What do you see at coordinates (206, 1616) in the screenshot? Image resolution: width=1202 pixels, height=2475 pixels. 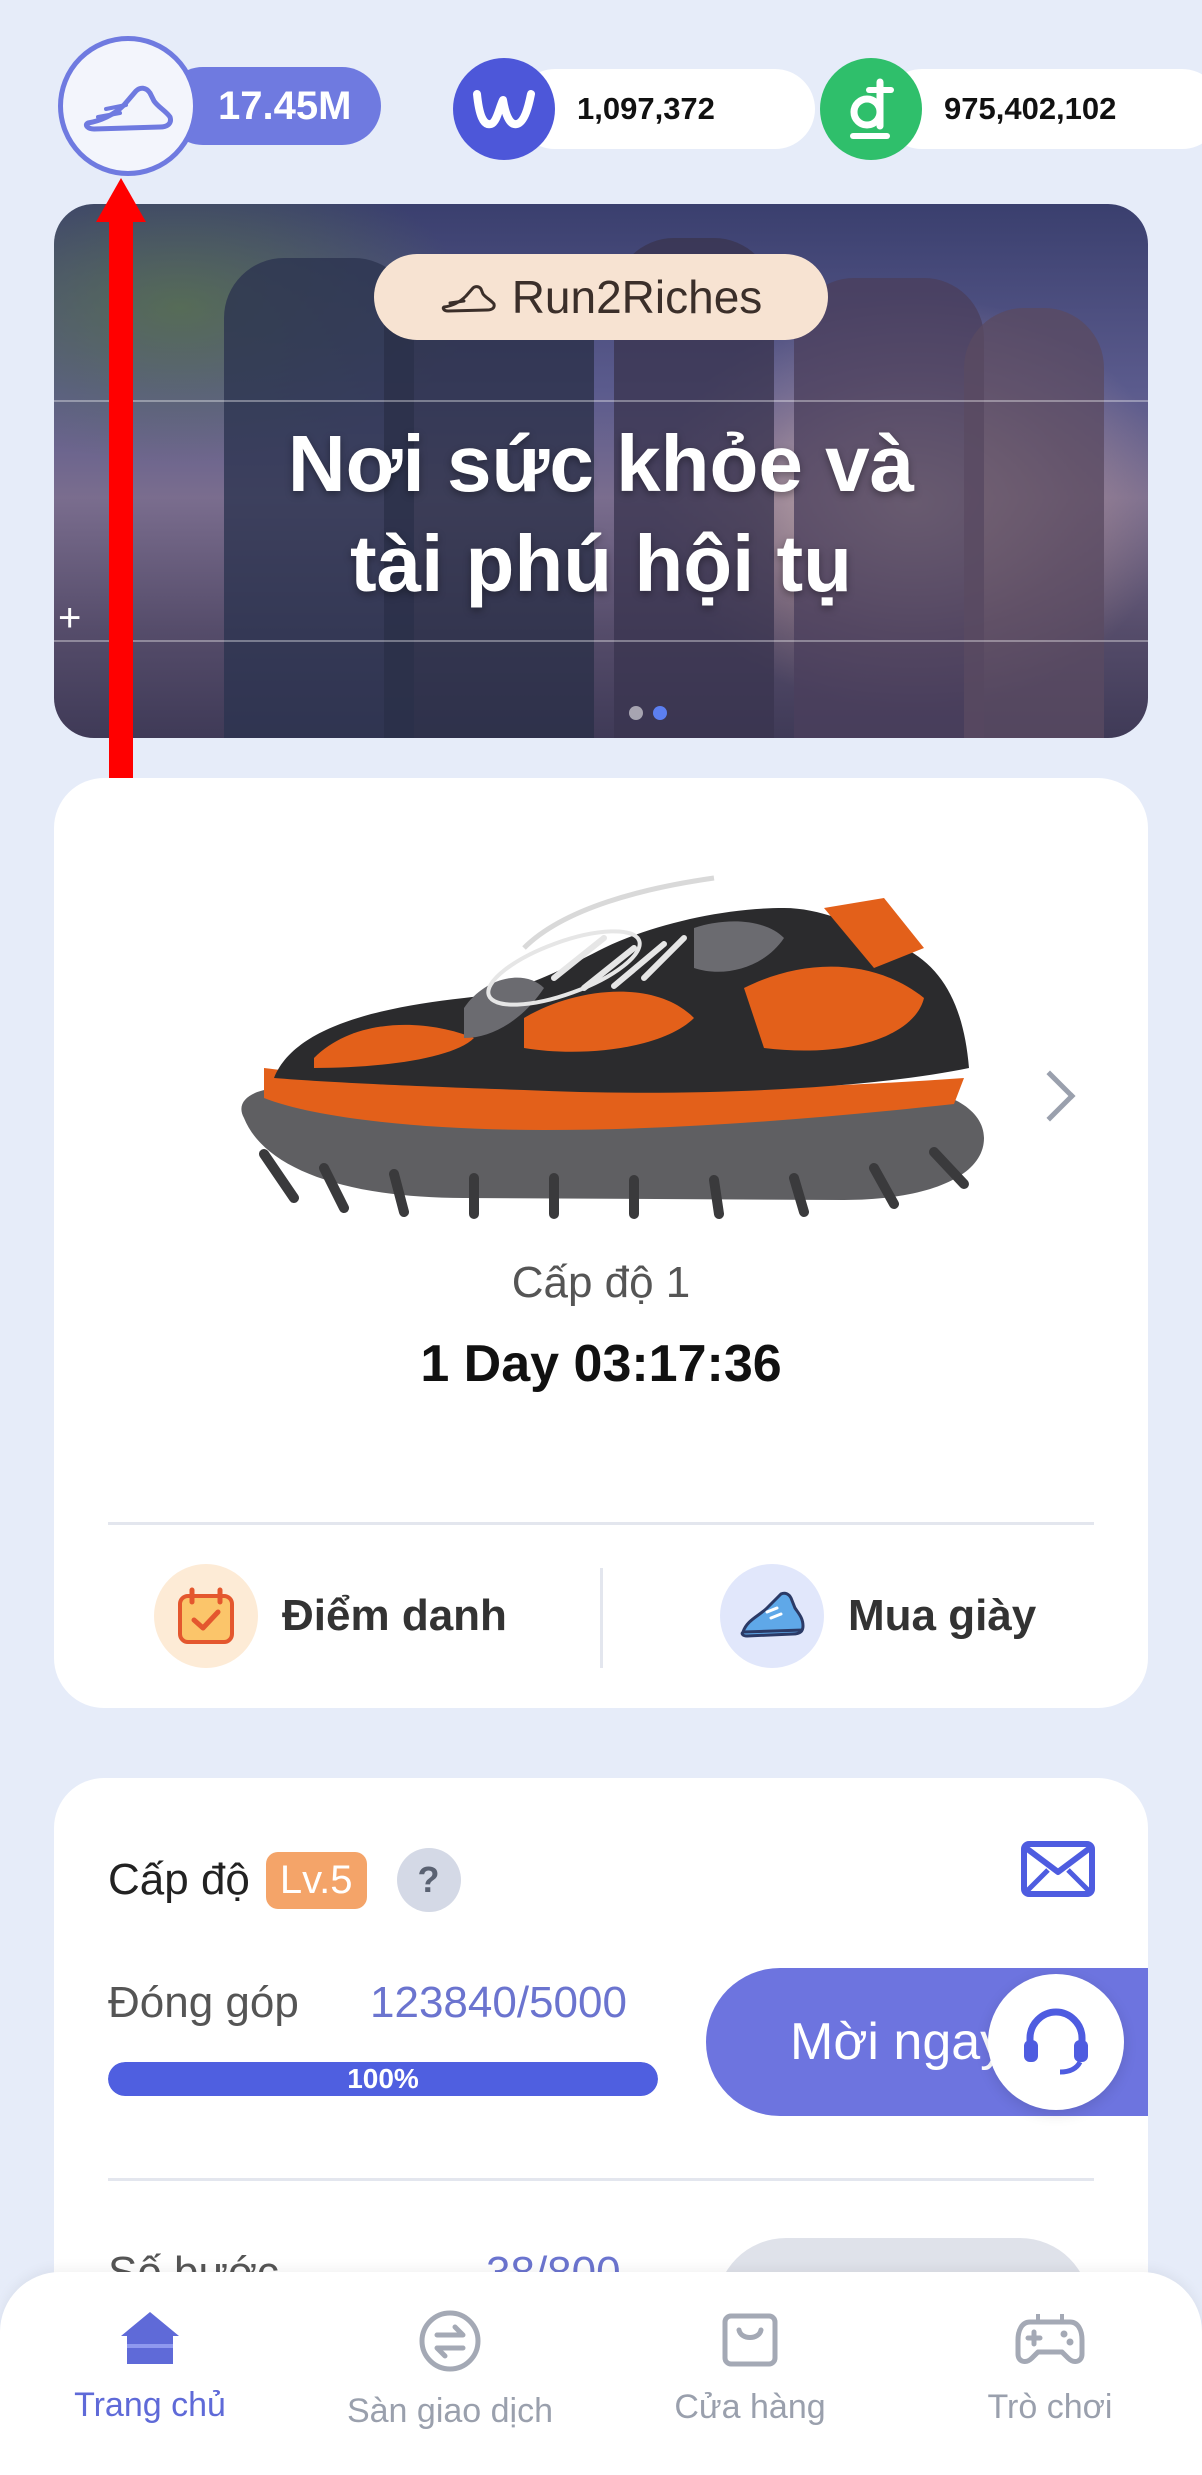 I see `calendar-check-icon` at bounding box center [206, 1616].